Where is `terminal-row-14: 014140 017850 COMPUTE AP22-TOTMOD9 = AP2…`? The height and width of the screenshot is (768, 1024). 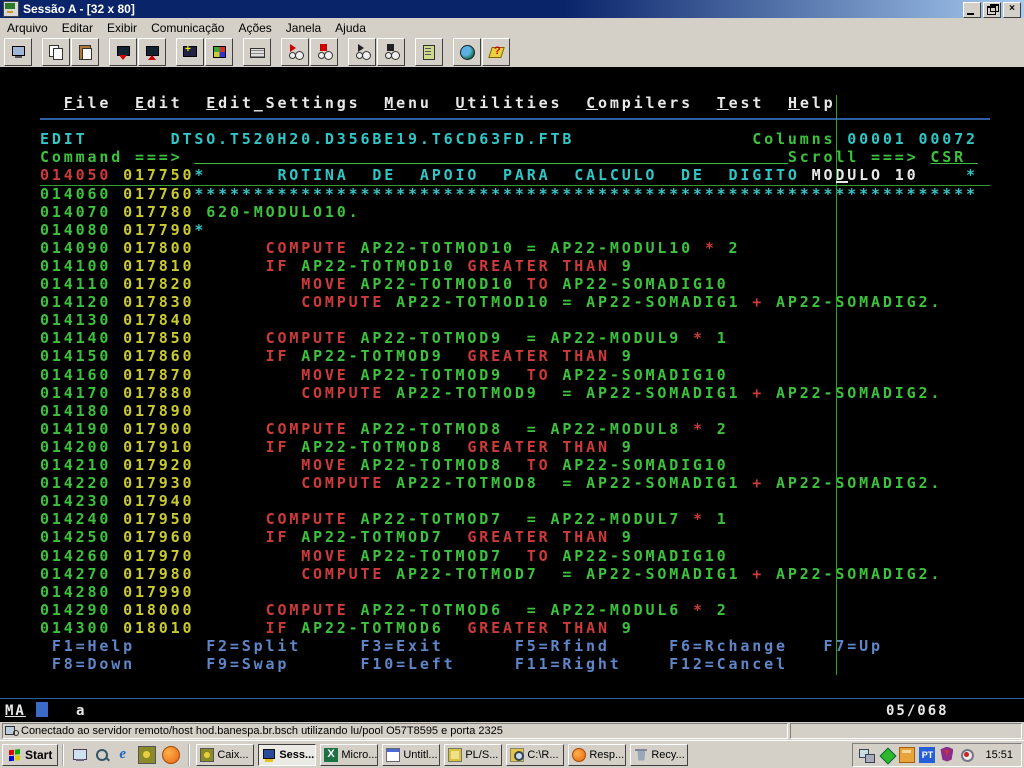 terminal-row-14: 014140 017850 COMPUTE AP22-TOTMOD9 = AP2… is located at coordinates (384, 338).